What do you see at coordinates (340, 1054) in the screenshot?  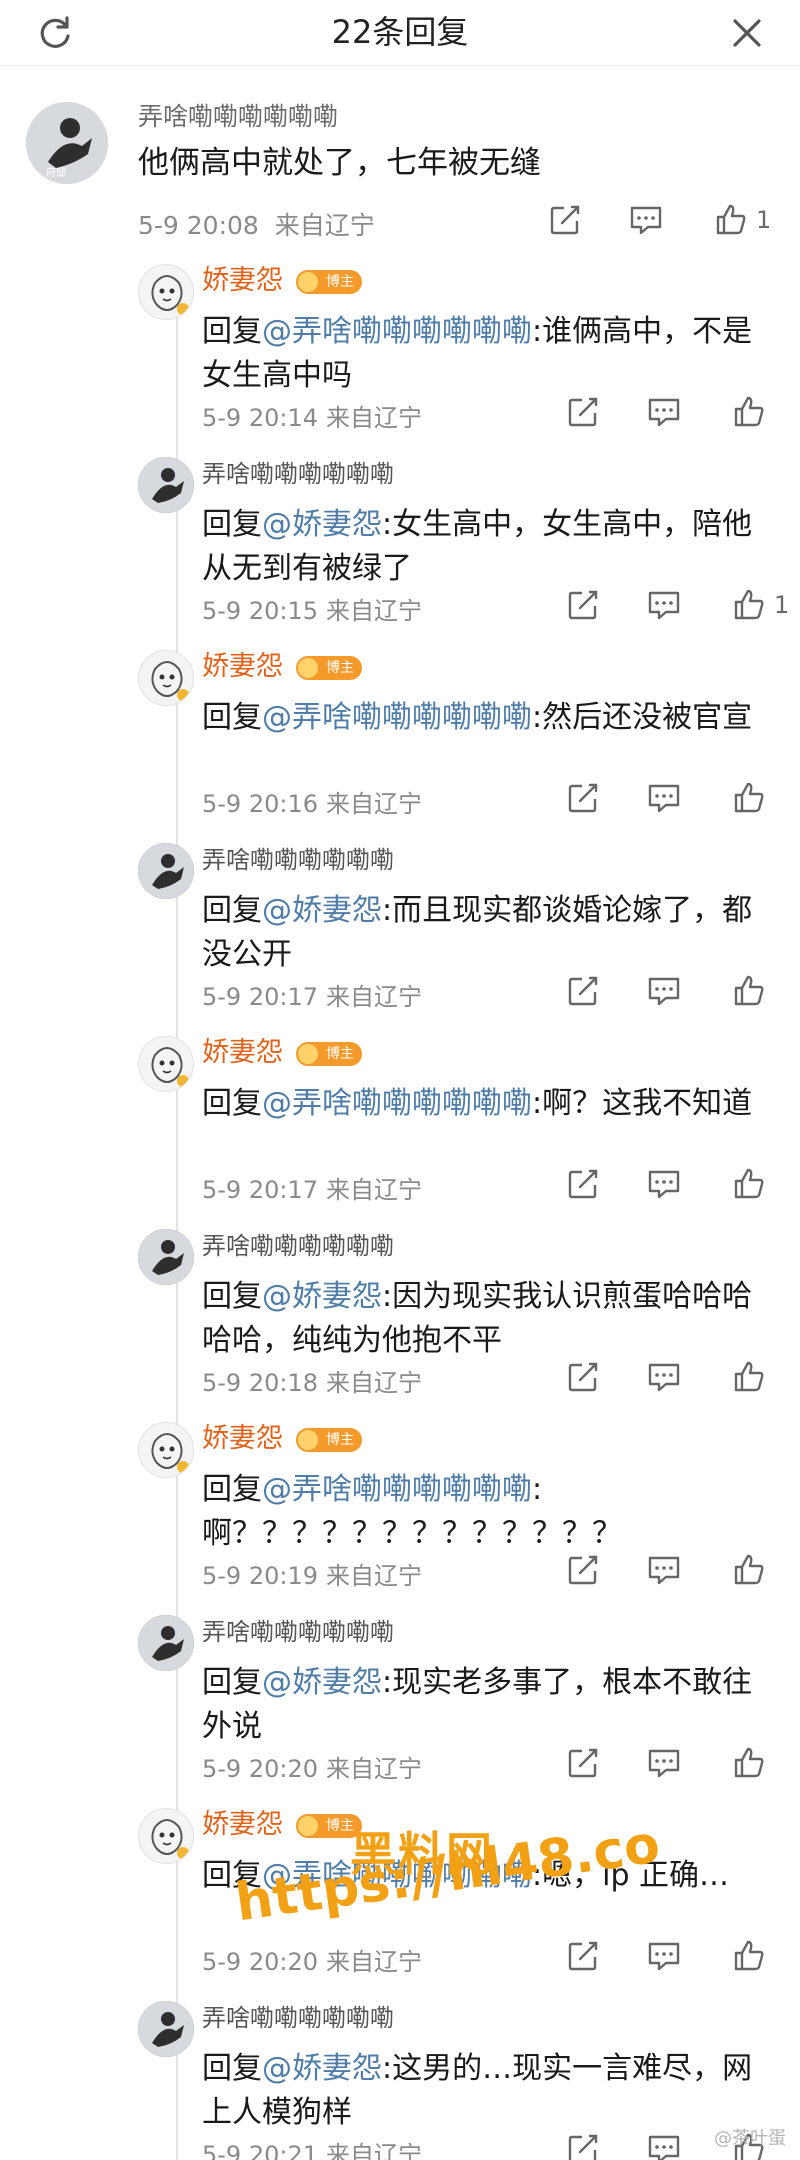 I see `author-badge-label: 博主` at bounding box center [340, 1054].